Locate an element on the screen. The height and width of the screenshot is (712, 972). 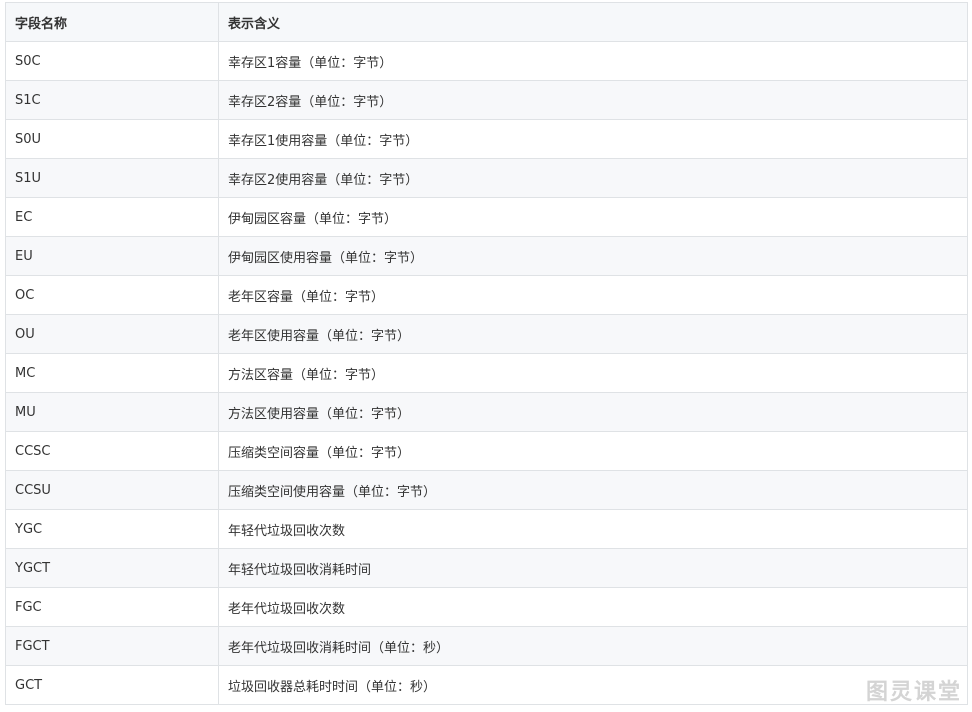
field-name-cell: S0C is located at coordinates (112, 61).